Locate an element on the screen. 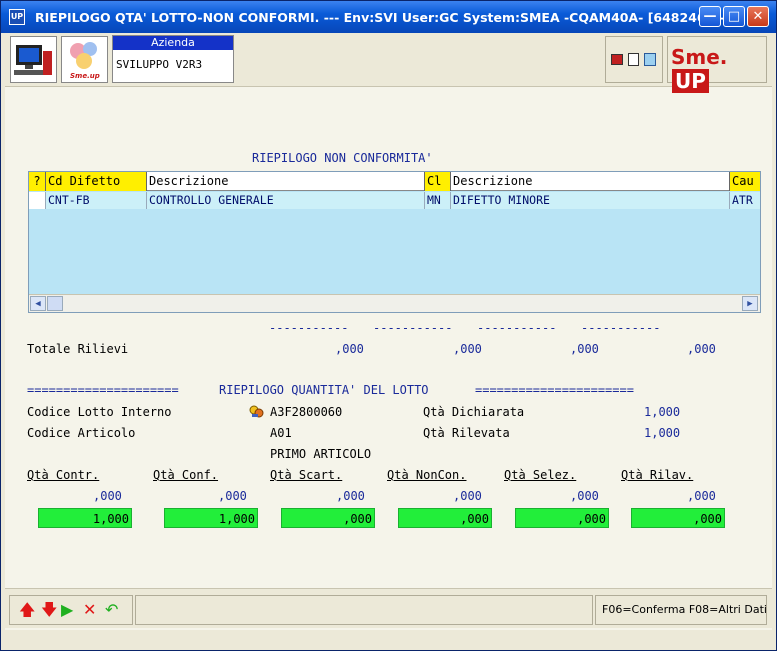 This screenshot has width=777, height=651. smeup-small-logo-text: Sme.up is located at coordinates (85, 76).